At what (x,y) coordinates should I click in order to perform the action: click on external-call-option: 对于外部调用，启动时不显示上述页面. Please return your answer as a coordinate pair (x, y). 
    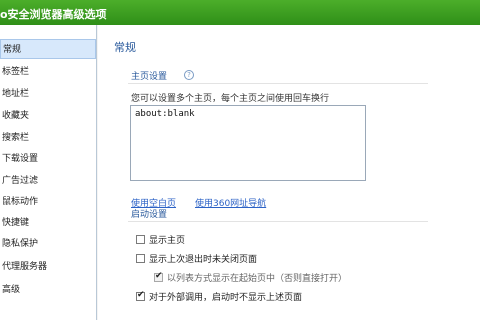
    Looking at the image, I should click on (219, 296).